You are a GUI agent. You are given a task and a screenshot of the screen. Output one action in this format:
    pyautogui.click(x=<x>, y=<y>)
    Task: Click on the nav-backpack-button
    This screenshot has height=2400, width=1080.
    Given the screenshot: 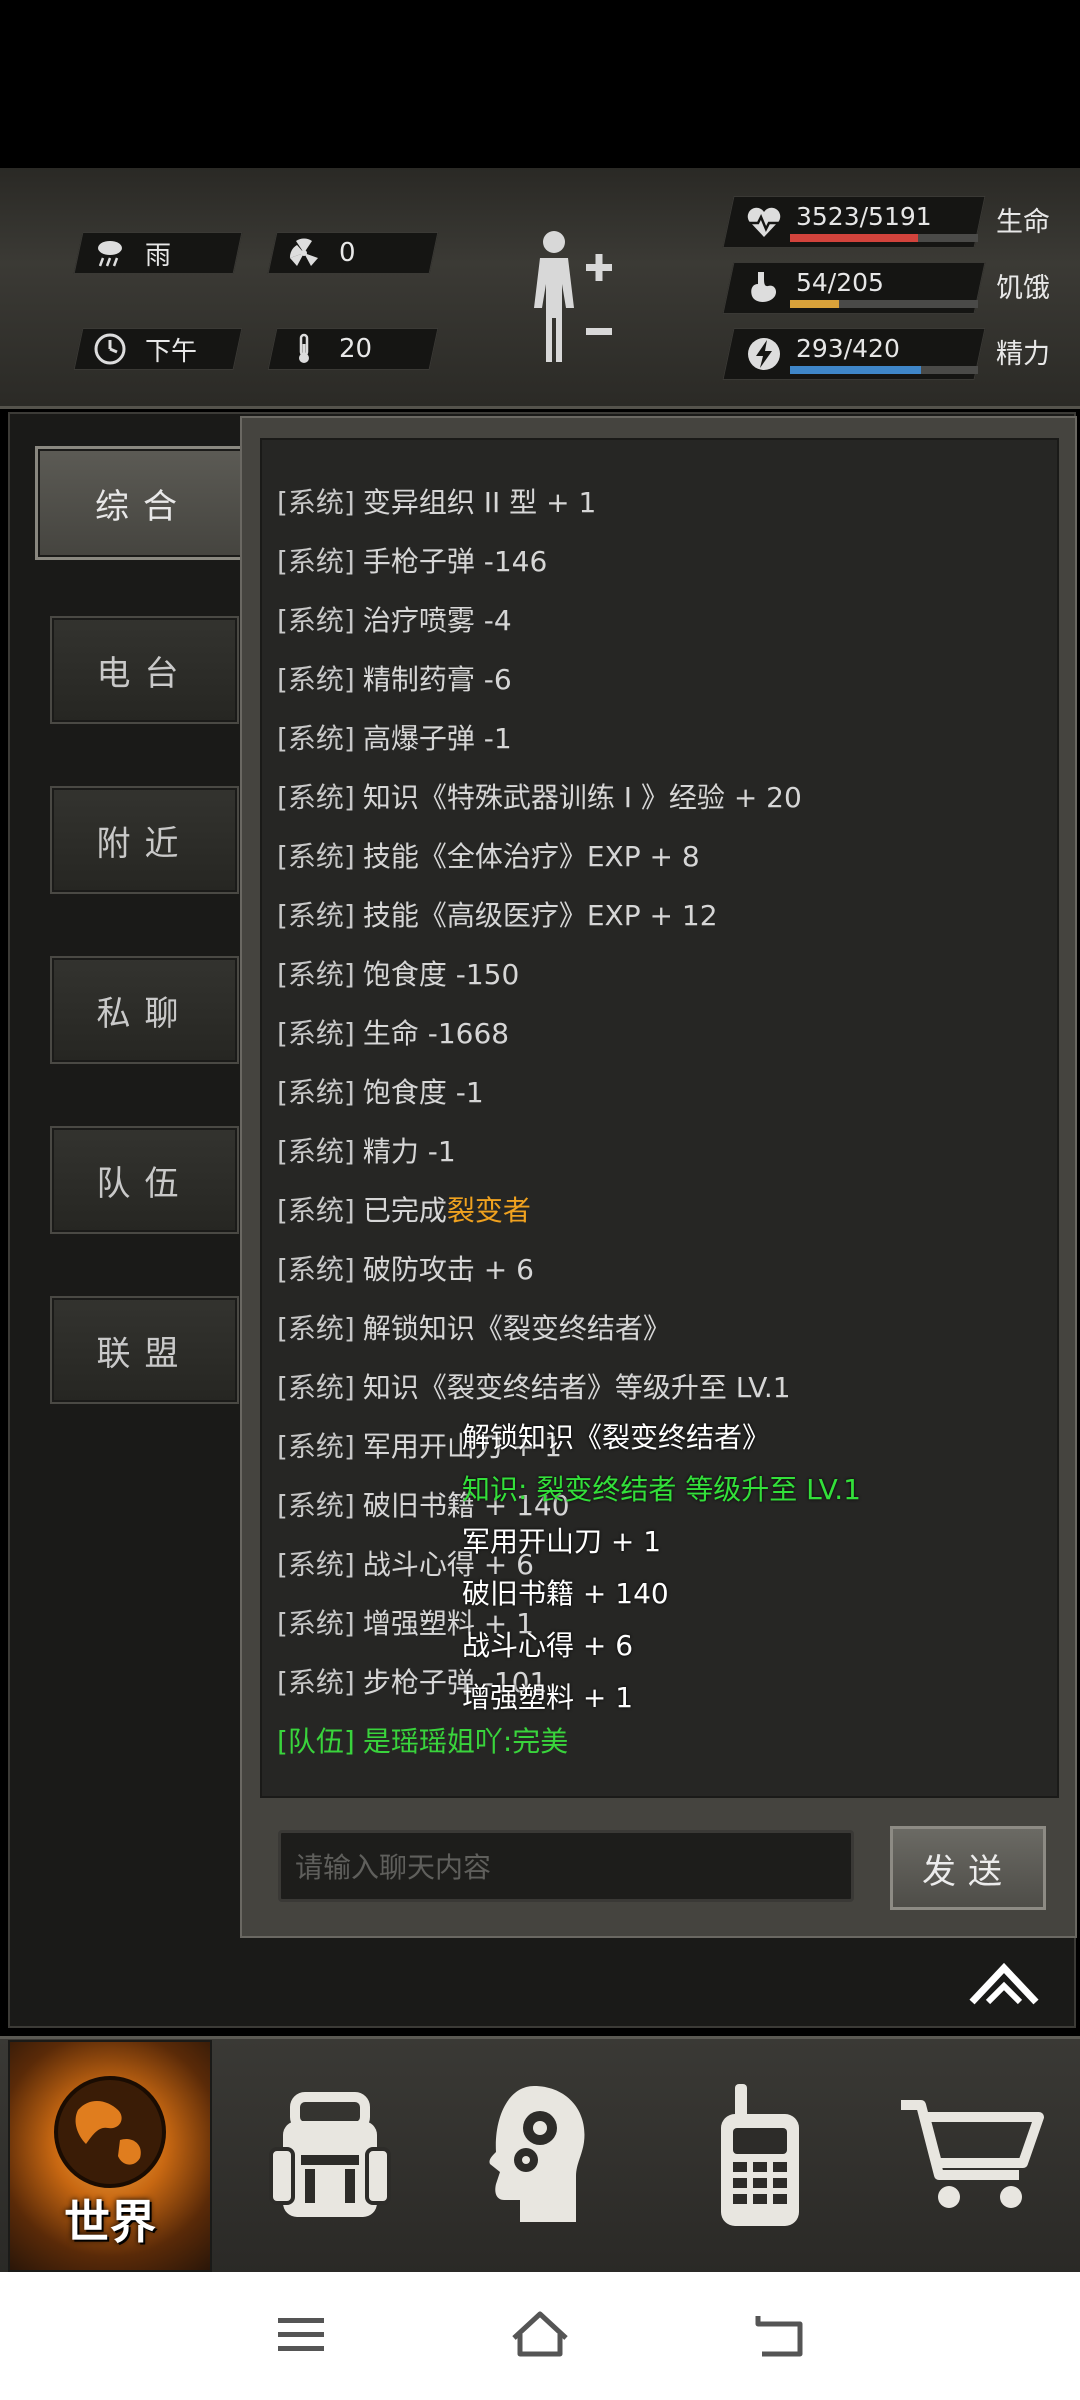 What is the action you would take?
    pyautogui.click(x=330, y=2155)
    